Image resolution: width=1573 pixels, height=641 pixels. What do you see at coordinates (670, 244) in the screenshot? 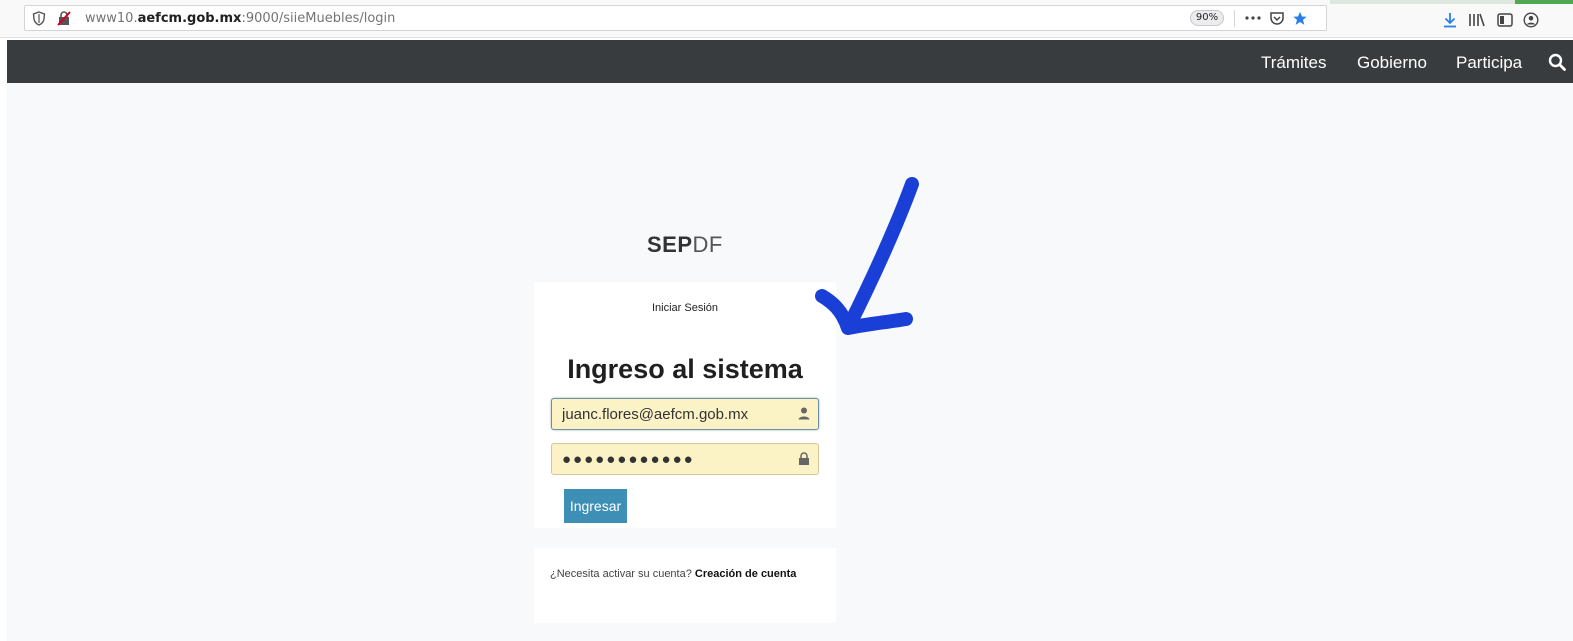
I see `logo-strong-text: SEP` at bounding box center [670, 244].